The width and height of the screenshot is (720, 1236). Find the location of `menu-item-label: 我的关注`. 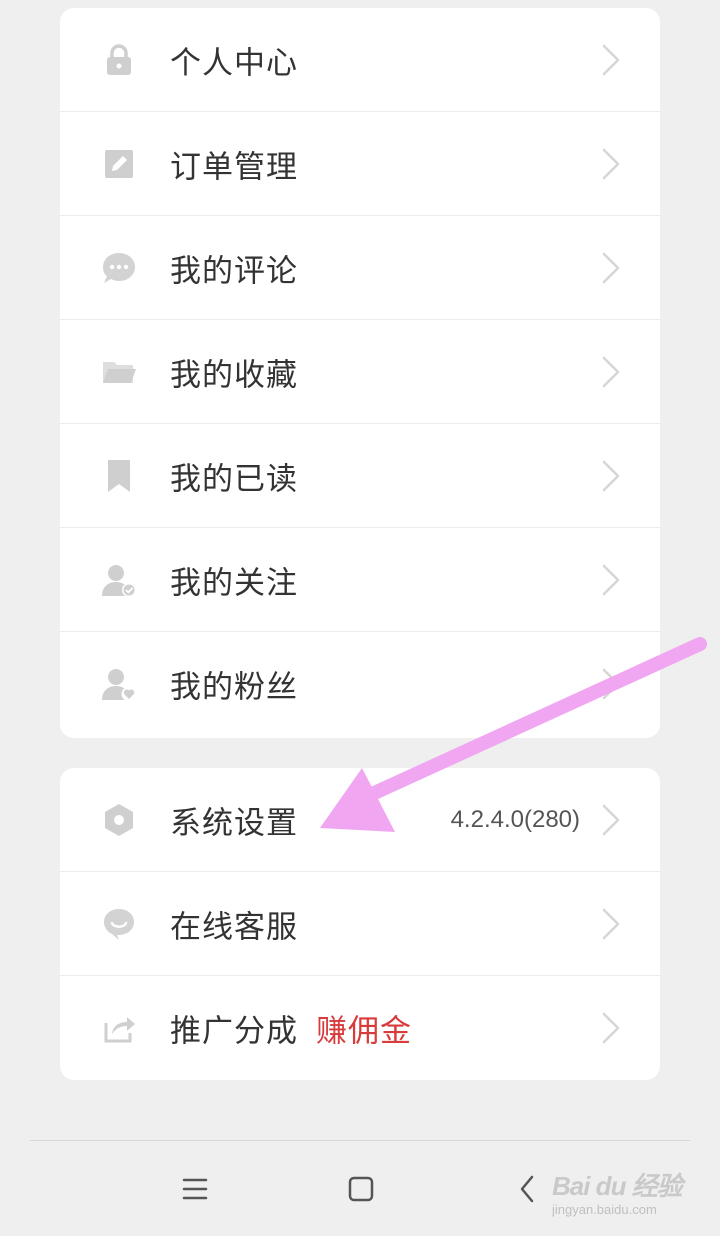

menu-item-label: 我的关注 is located at coordinates (234, 583).